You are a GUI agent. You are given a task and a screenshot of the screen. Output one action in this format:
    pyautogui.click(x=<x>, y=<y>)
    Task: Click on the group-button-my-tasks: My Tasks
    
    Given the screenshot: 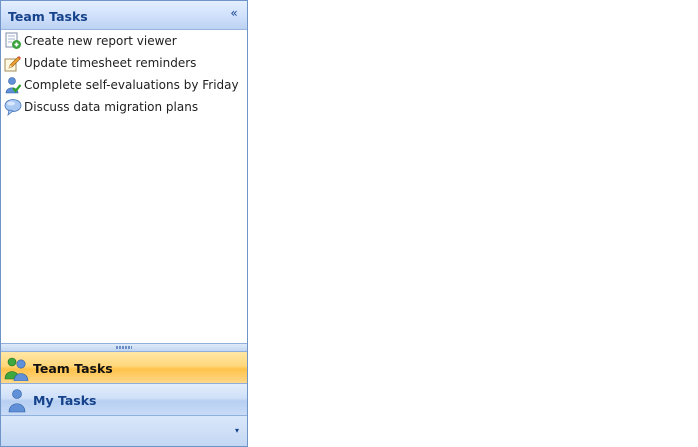 What is the action you would take?
    pyautogui.click(x=124, y=400)
    